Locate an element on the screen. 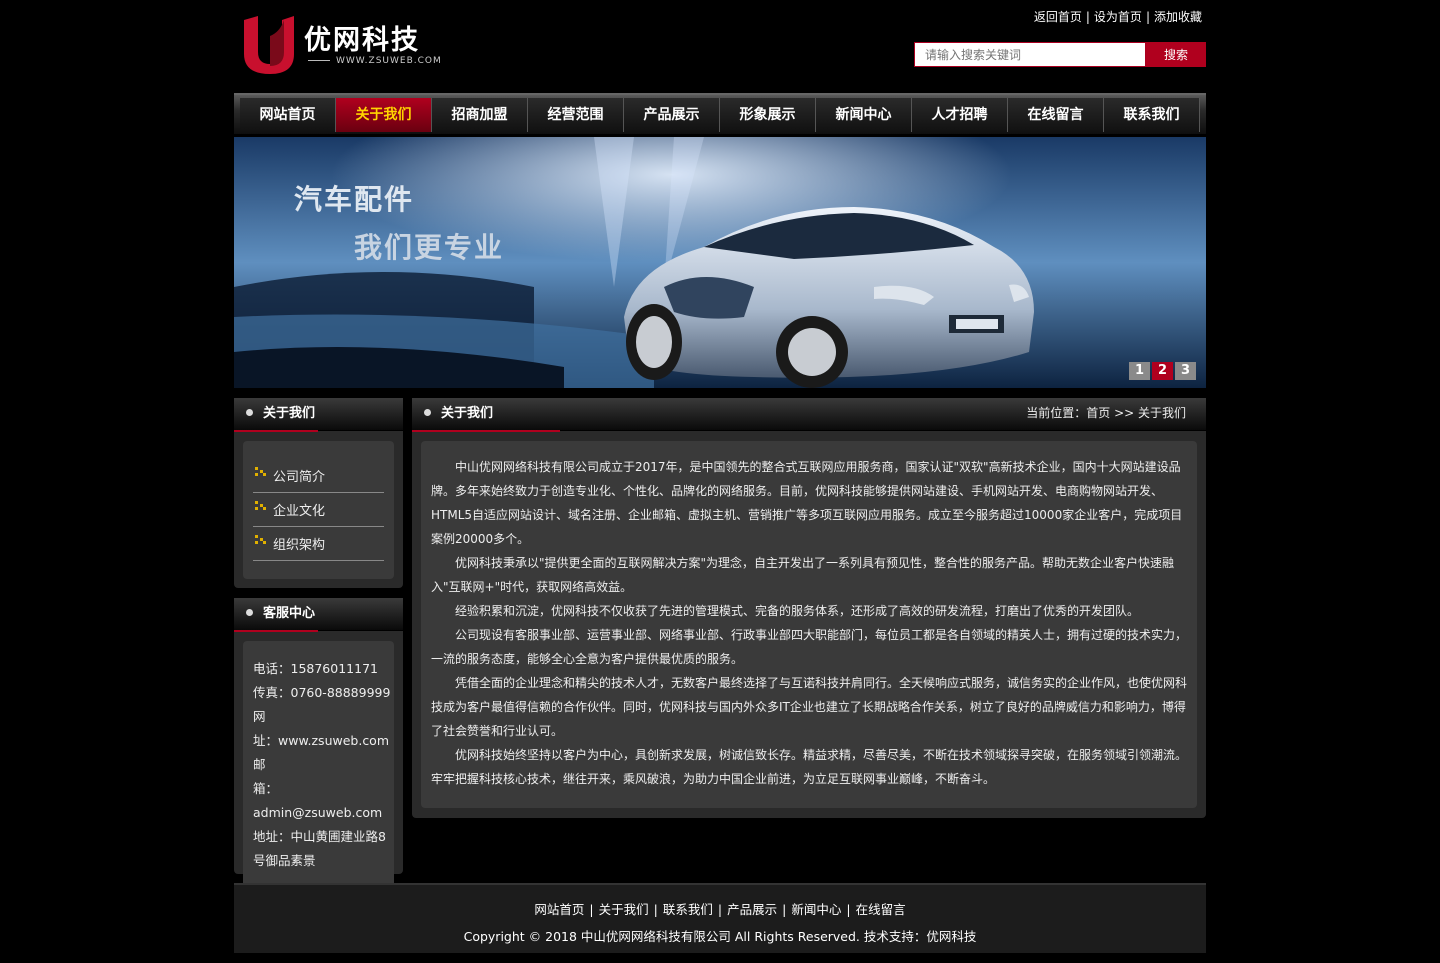  sidebar-service-header: 客服中心 is located at coordinates (318, 615).